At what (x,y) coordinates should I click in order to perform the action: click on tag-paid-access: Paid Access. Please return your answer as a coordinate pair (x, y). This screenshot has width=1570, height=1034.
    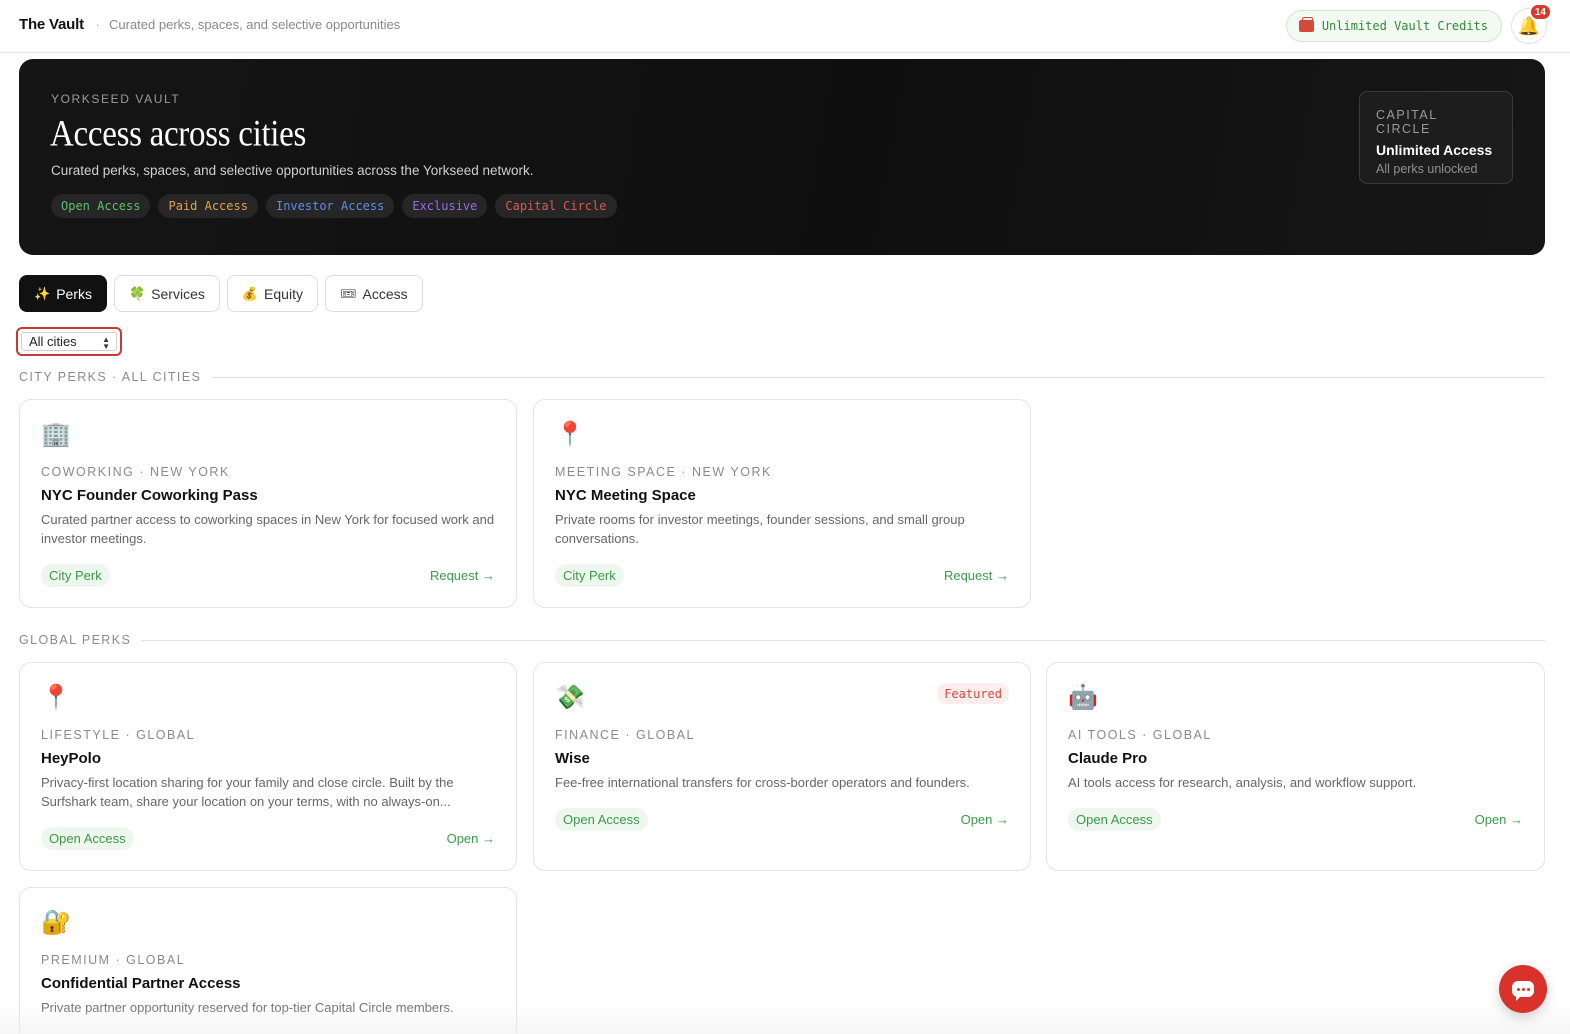
    Looking at the image, I should click on (208, 206).